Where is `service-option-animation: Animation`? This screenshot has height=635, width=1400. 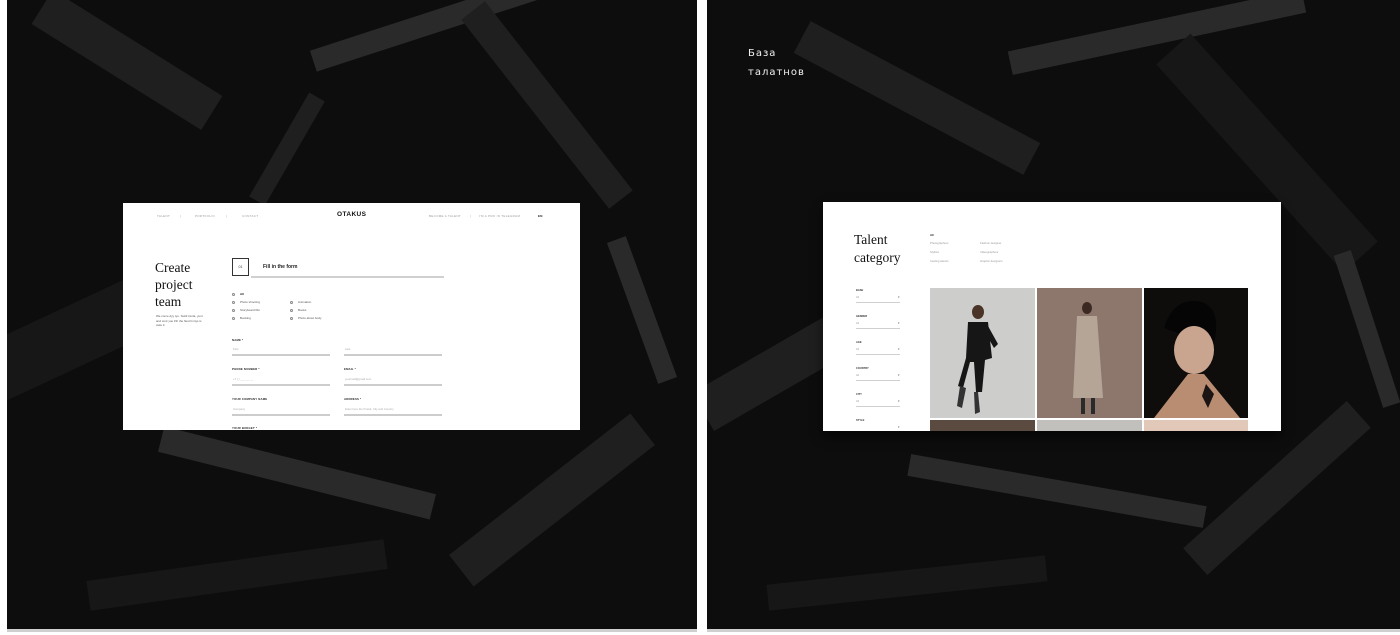 service-option-animation: Animation is located at coordinates (300, 302).